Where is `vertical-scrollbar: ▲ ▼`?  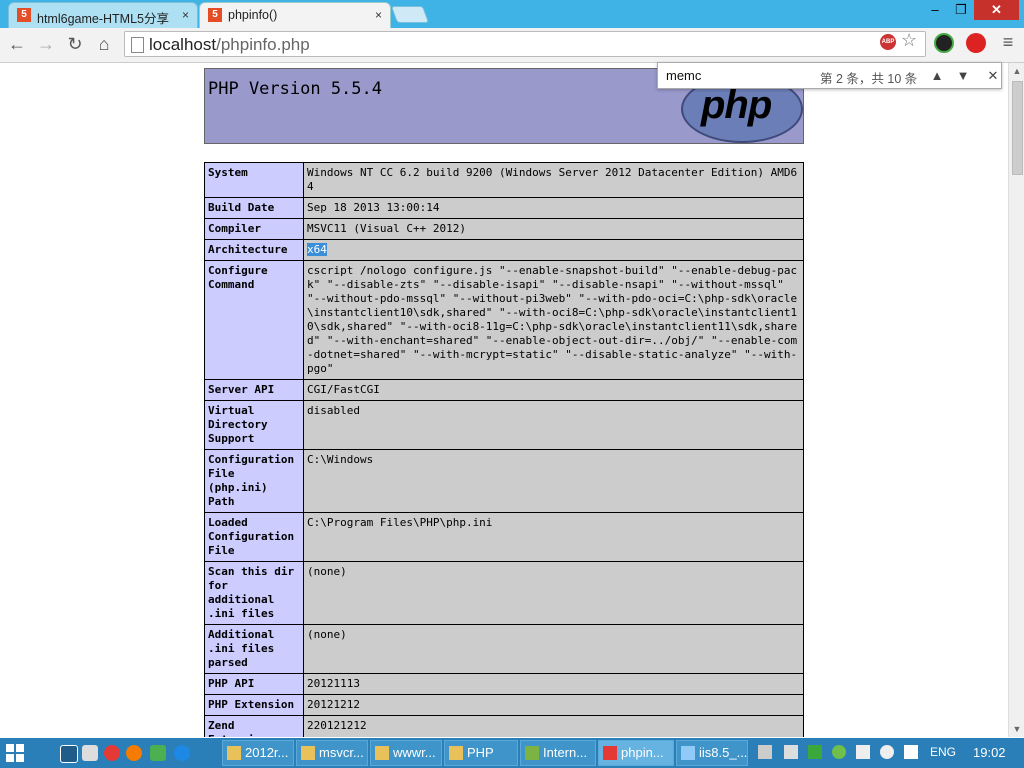
vertical-scrollbar: ▲ ▼ is located at coordinates (1016, 400).